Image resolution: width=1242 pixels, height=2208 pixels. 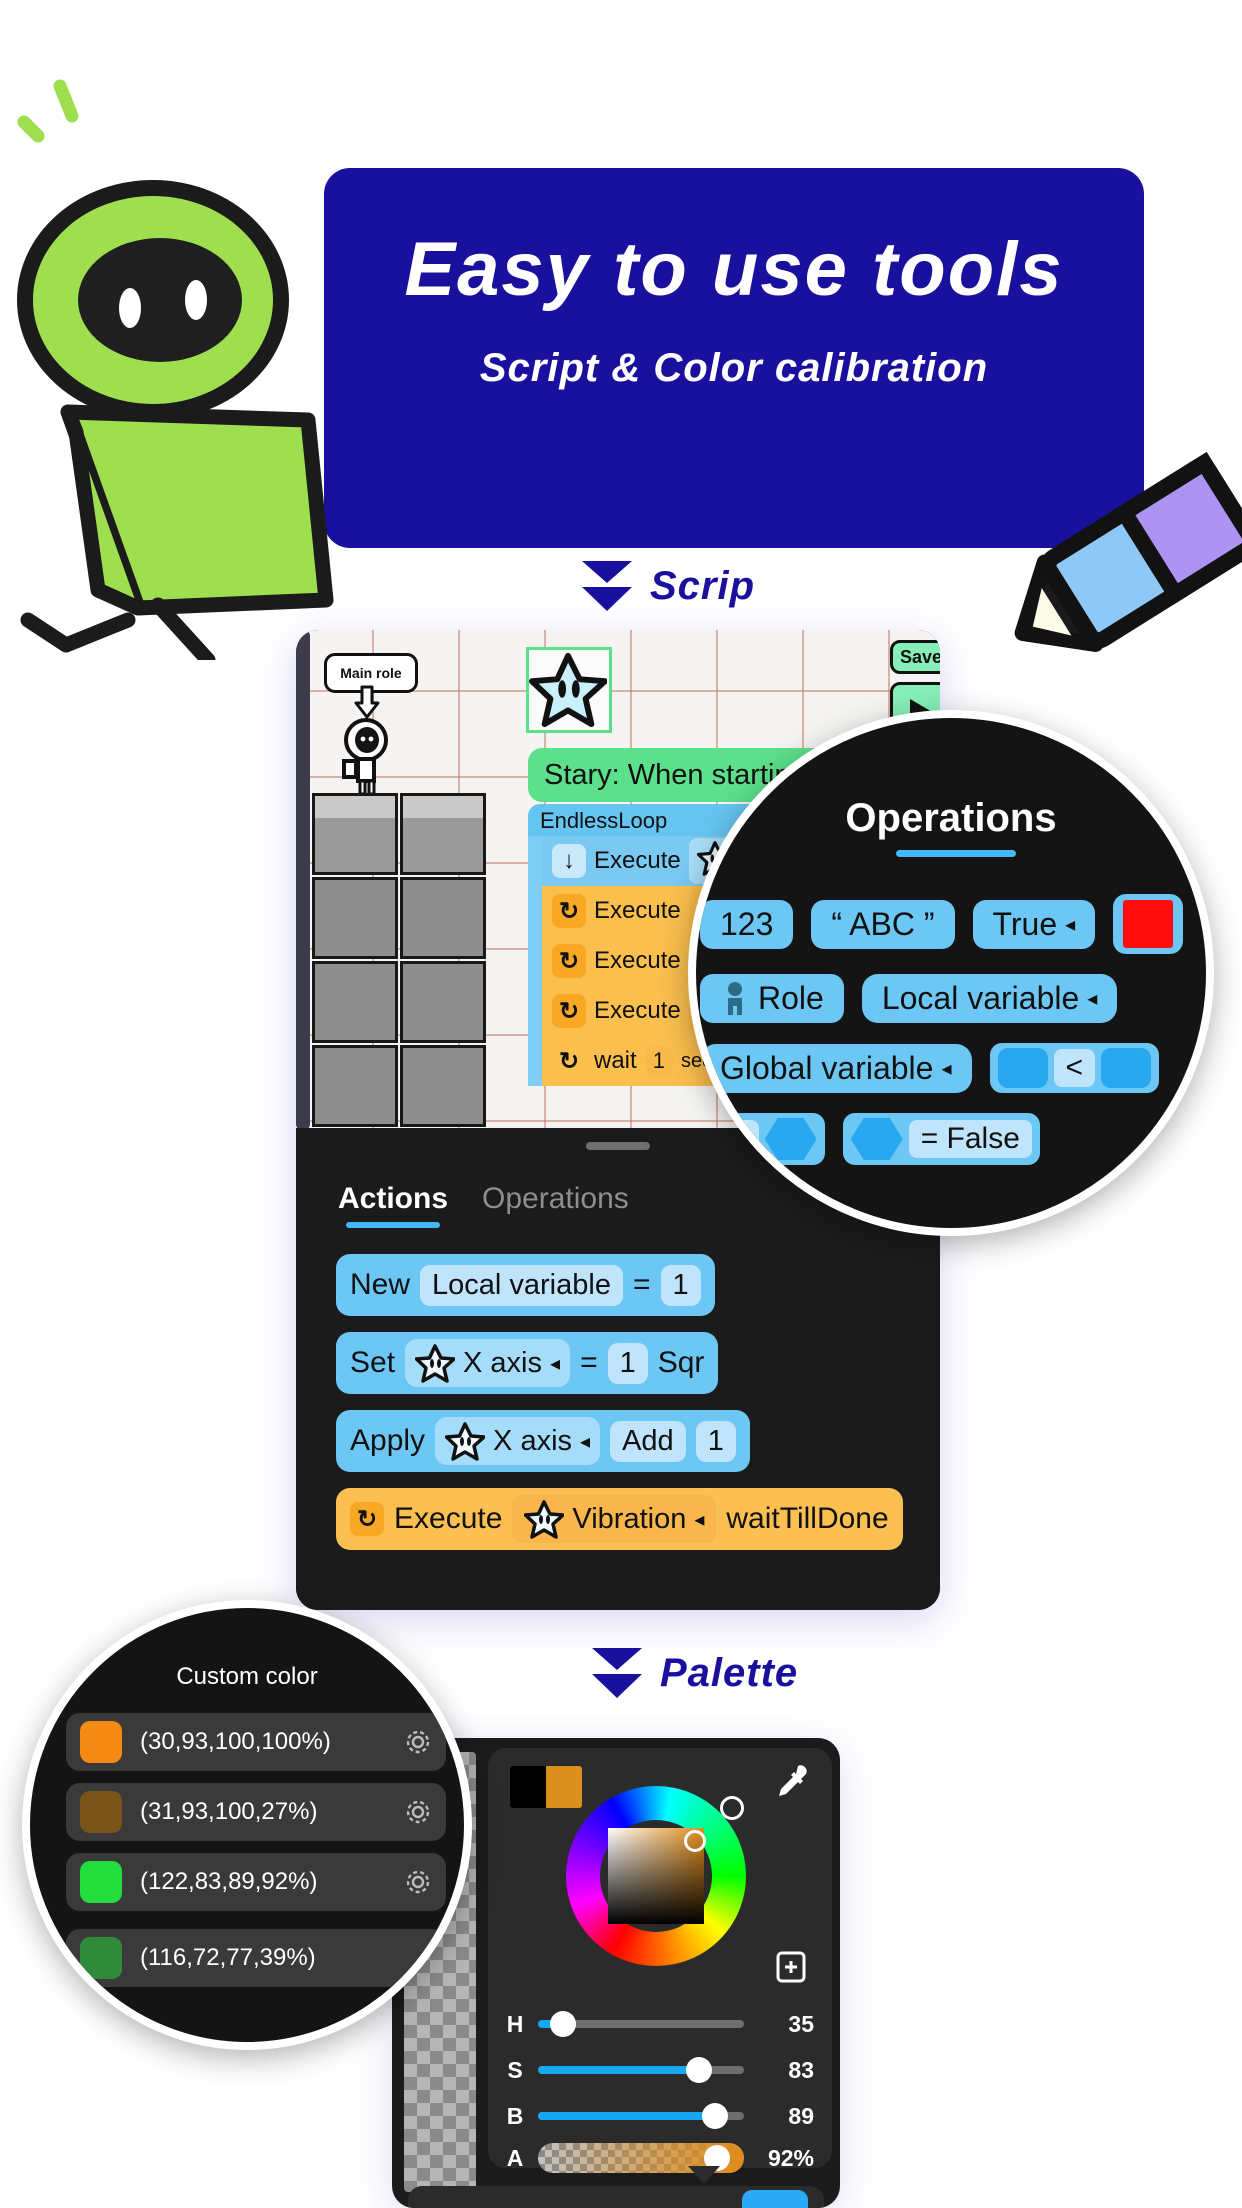 I want to click on sprite-slot, so click(x=569, y=690).